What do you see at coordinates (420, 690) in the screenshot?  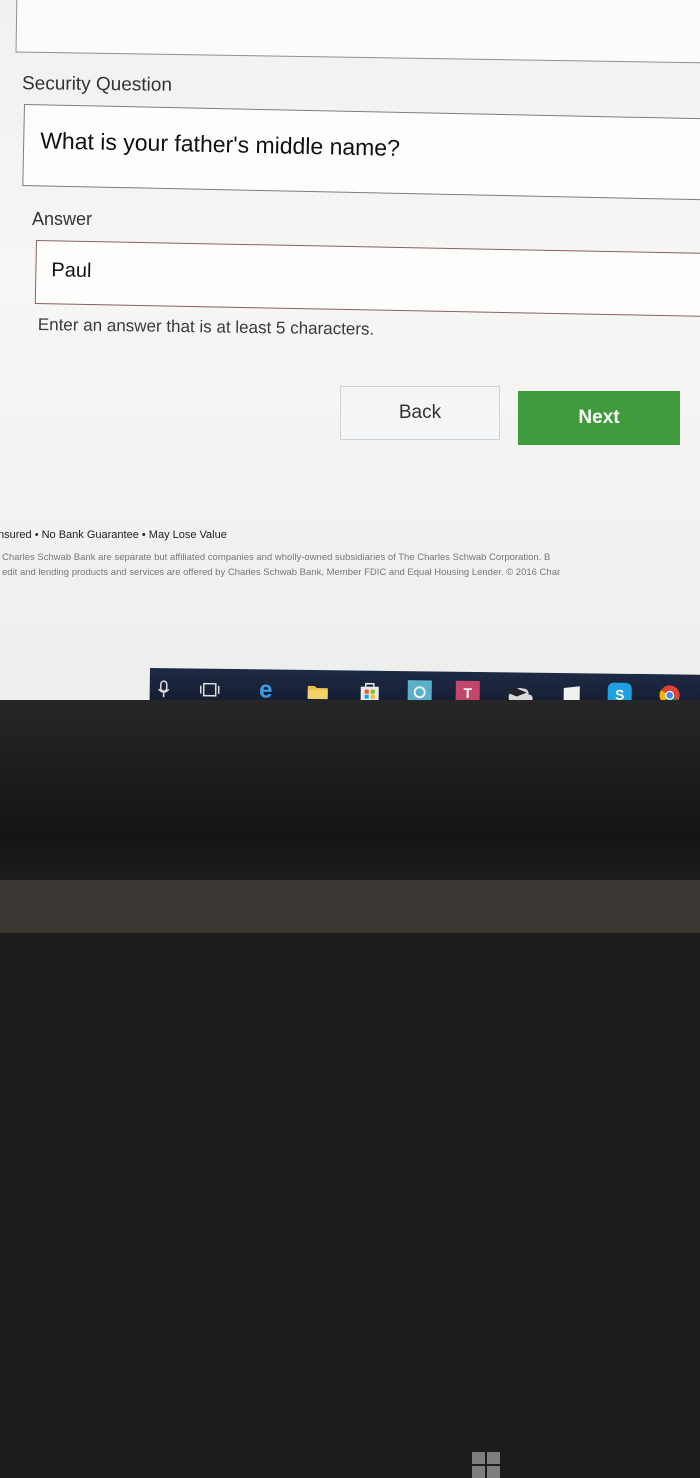 I see `app-icon` at bounding box center [420, 690].